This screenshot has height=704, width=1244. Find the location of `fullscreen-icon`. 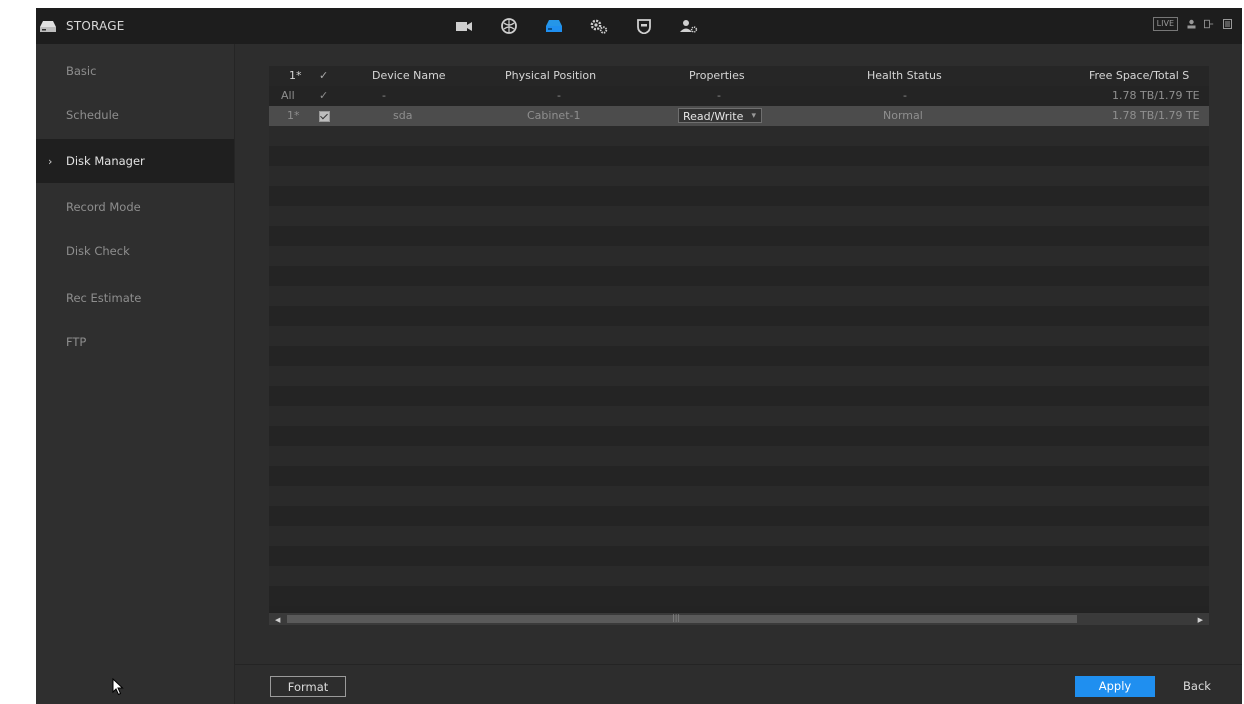

fullscreen-icon is located at coordinates (1227, 24).